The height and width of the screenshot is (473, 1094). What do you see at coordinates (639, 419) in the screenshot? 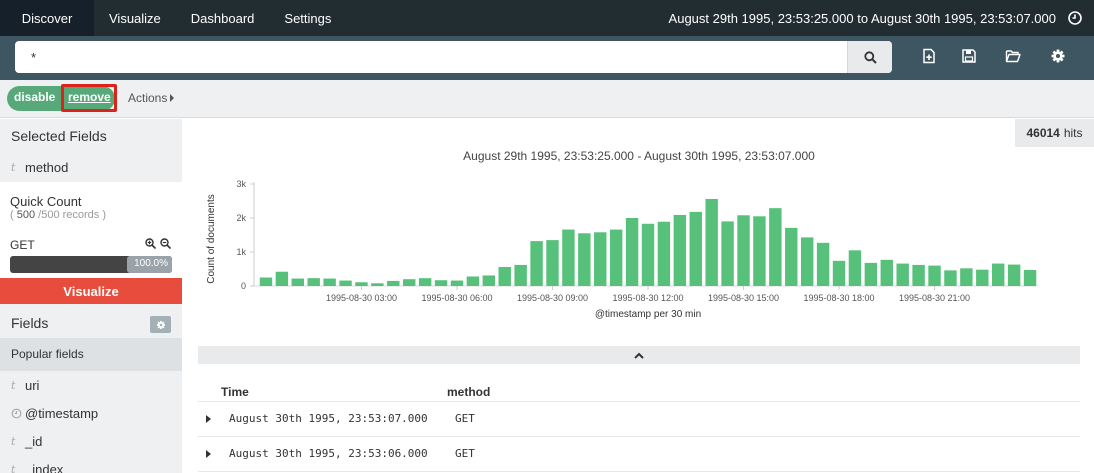
I see `table-row: August 30th 1995, 23:53:07.000 GET` at bounding box center [639, 419].